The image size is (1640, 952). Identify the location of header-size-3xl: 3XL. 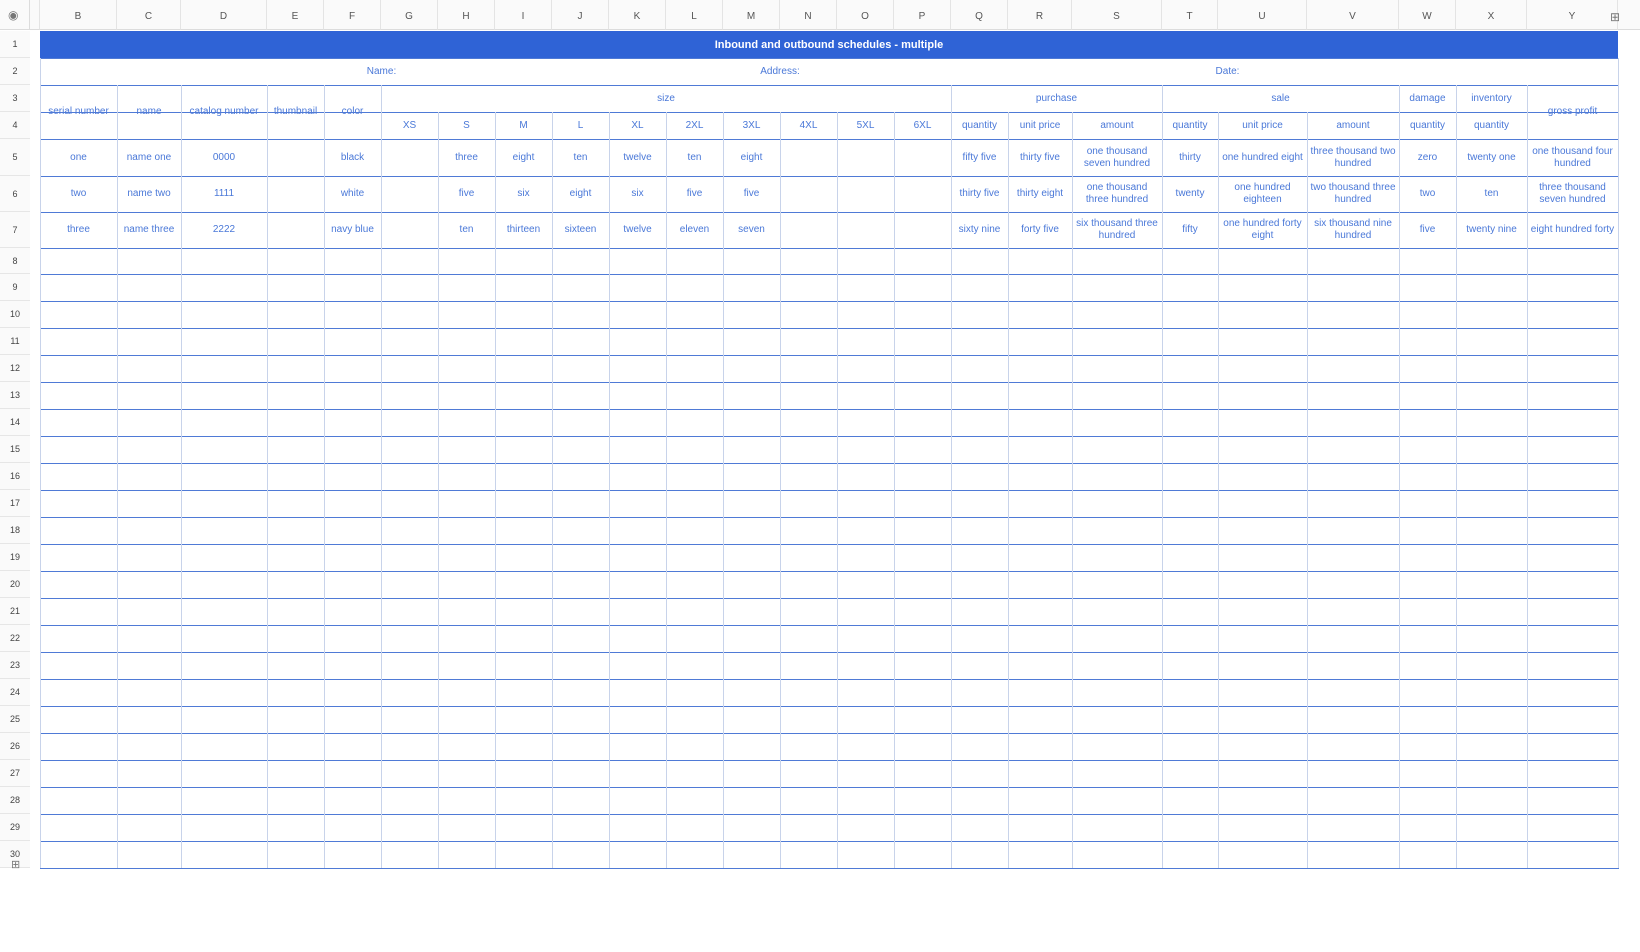
(751, 125).